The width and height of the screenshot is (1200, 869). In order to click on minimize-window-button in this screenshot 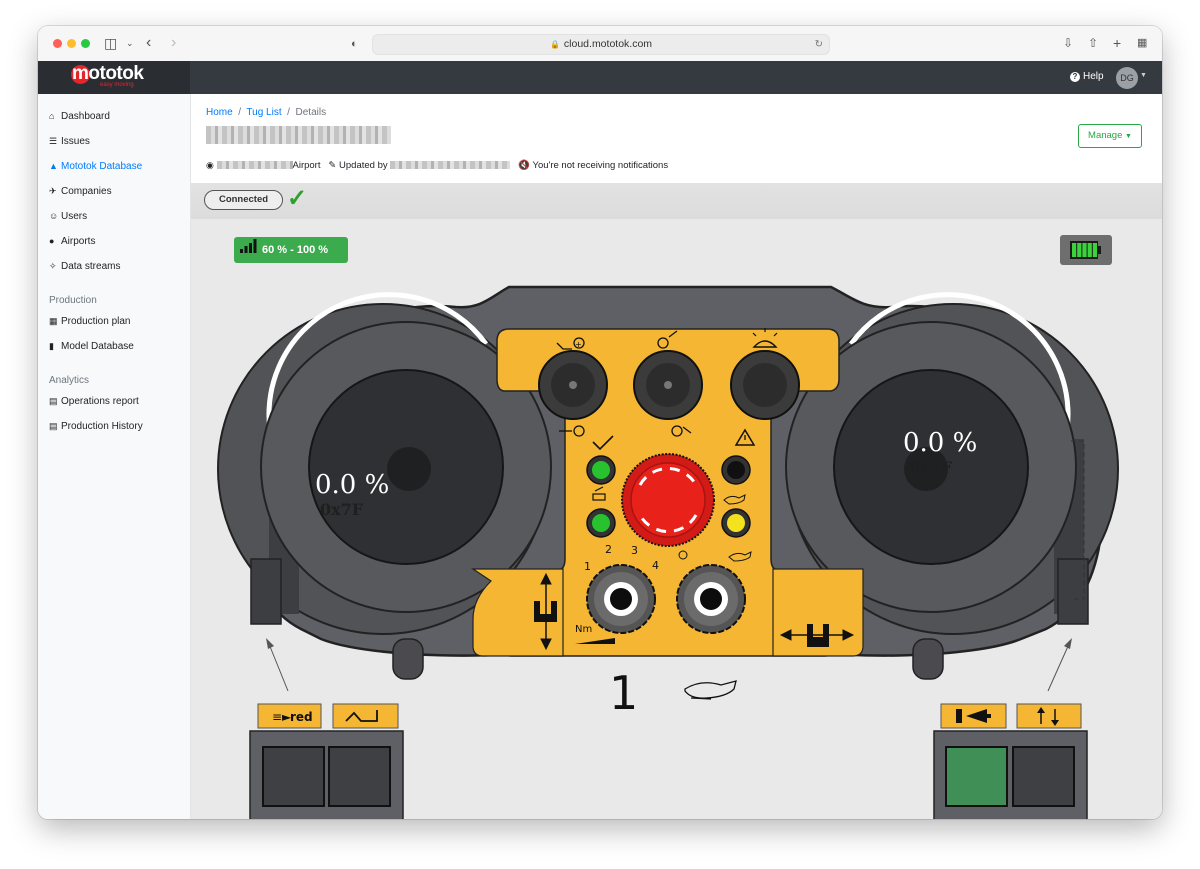, I will do `click(71, 43)`.